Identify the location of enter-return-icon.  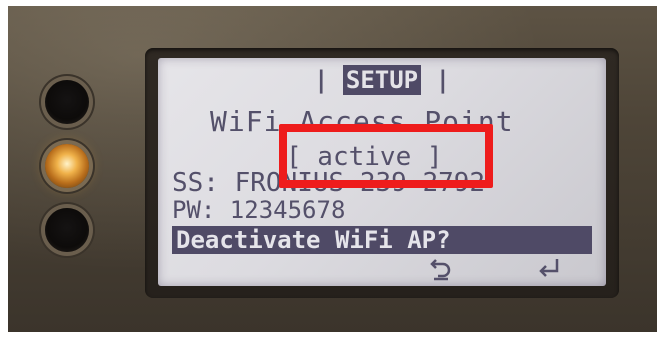
(549, 268).